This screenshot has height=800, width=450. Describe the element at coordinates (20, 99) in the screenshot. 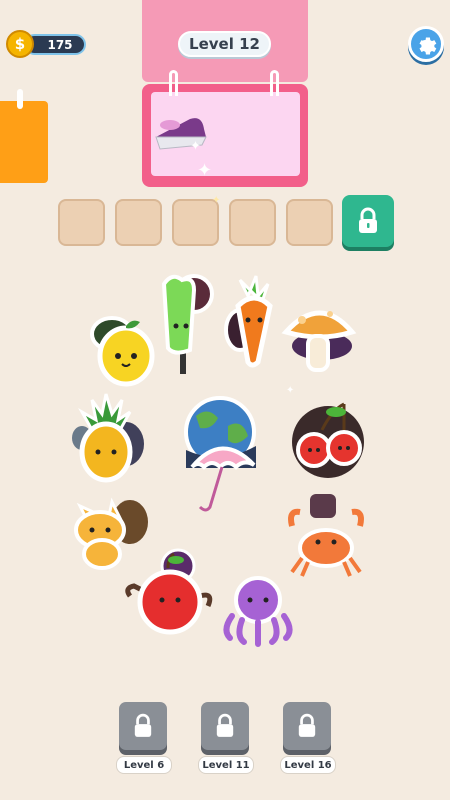

I see `side-board-hook` at that location.